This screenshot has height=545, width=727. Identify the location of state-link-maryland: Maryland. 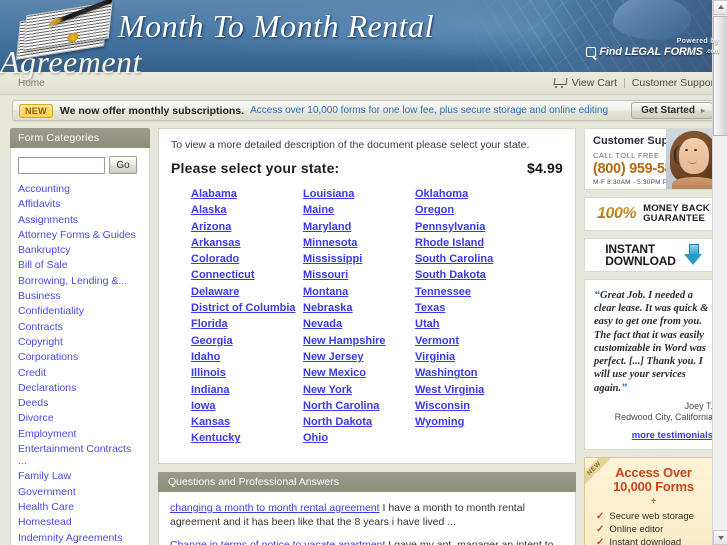
(359, 227).